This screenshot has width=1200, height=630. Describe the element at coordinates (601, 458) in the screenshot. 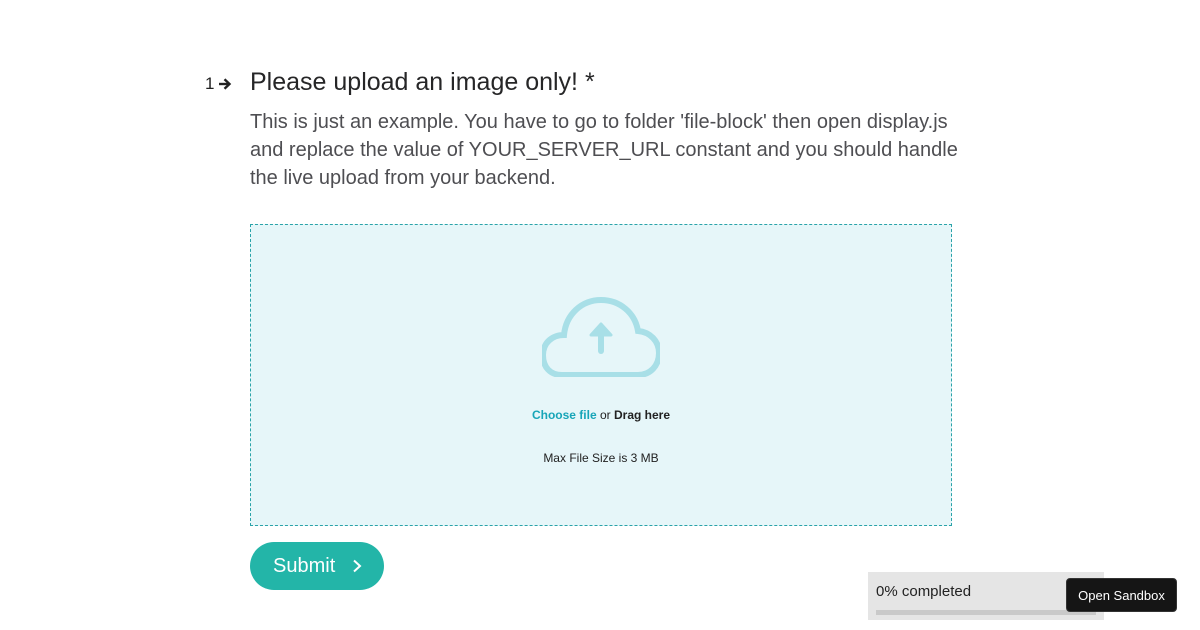

I see `max-file-size-text: Max File Size is 3 MB` at that location.